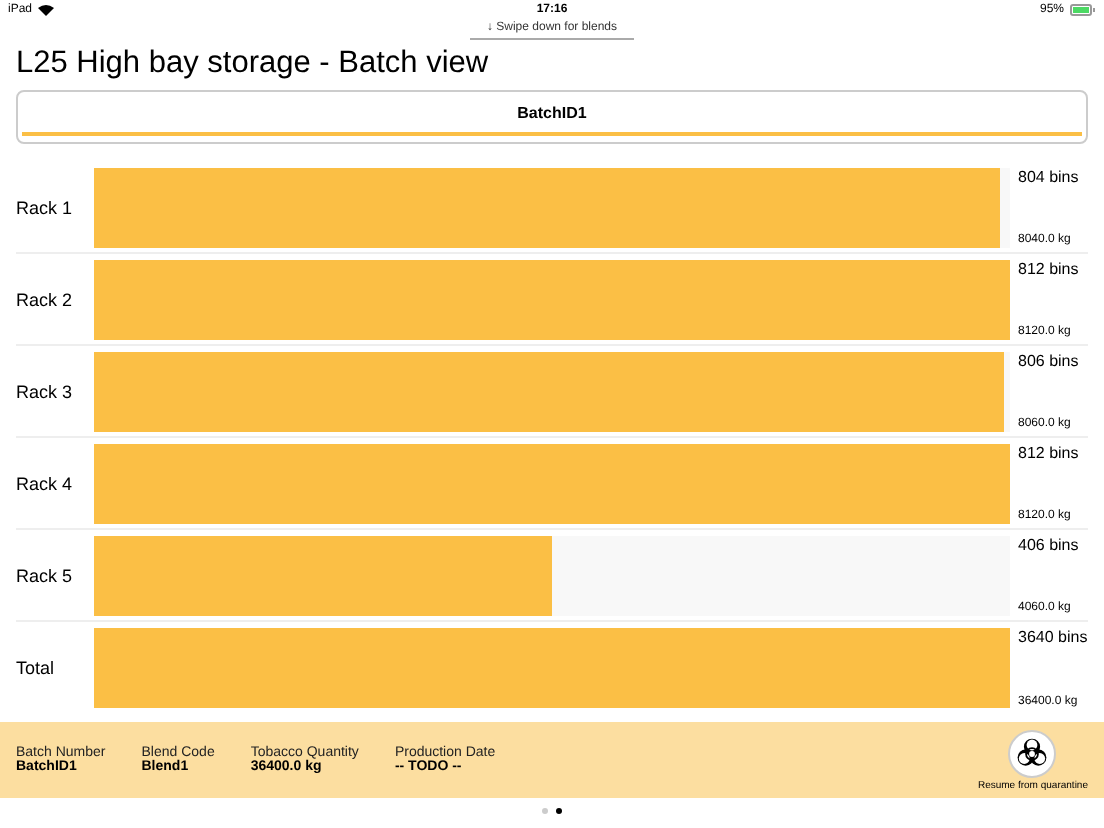  I want to click on rack-label: Rack 5, so click(45, 575).